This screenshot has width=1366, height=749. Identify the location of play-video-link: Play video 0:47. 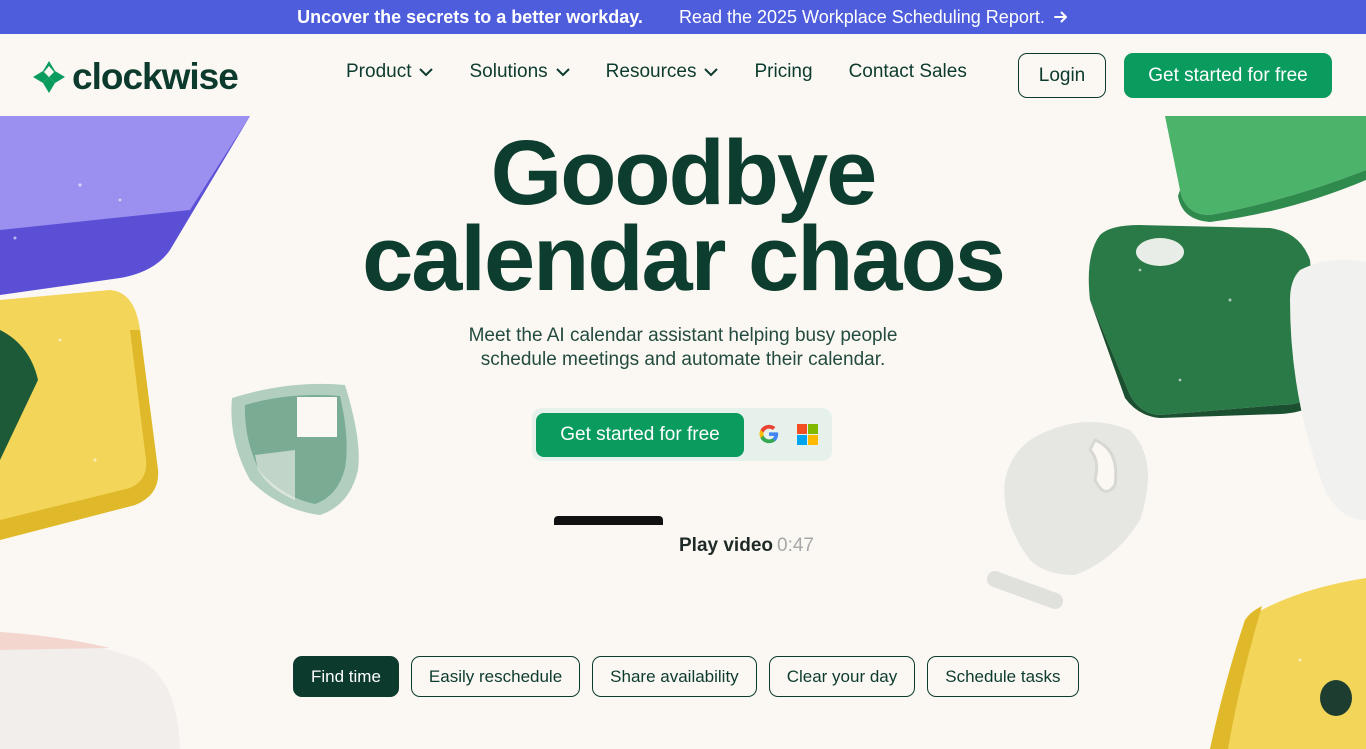
(746, 546).